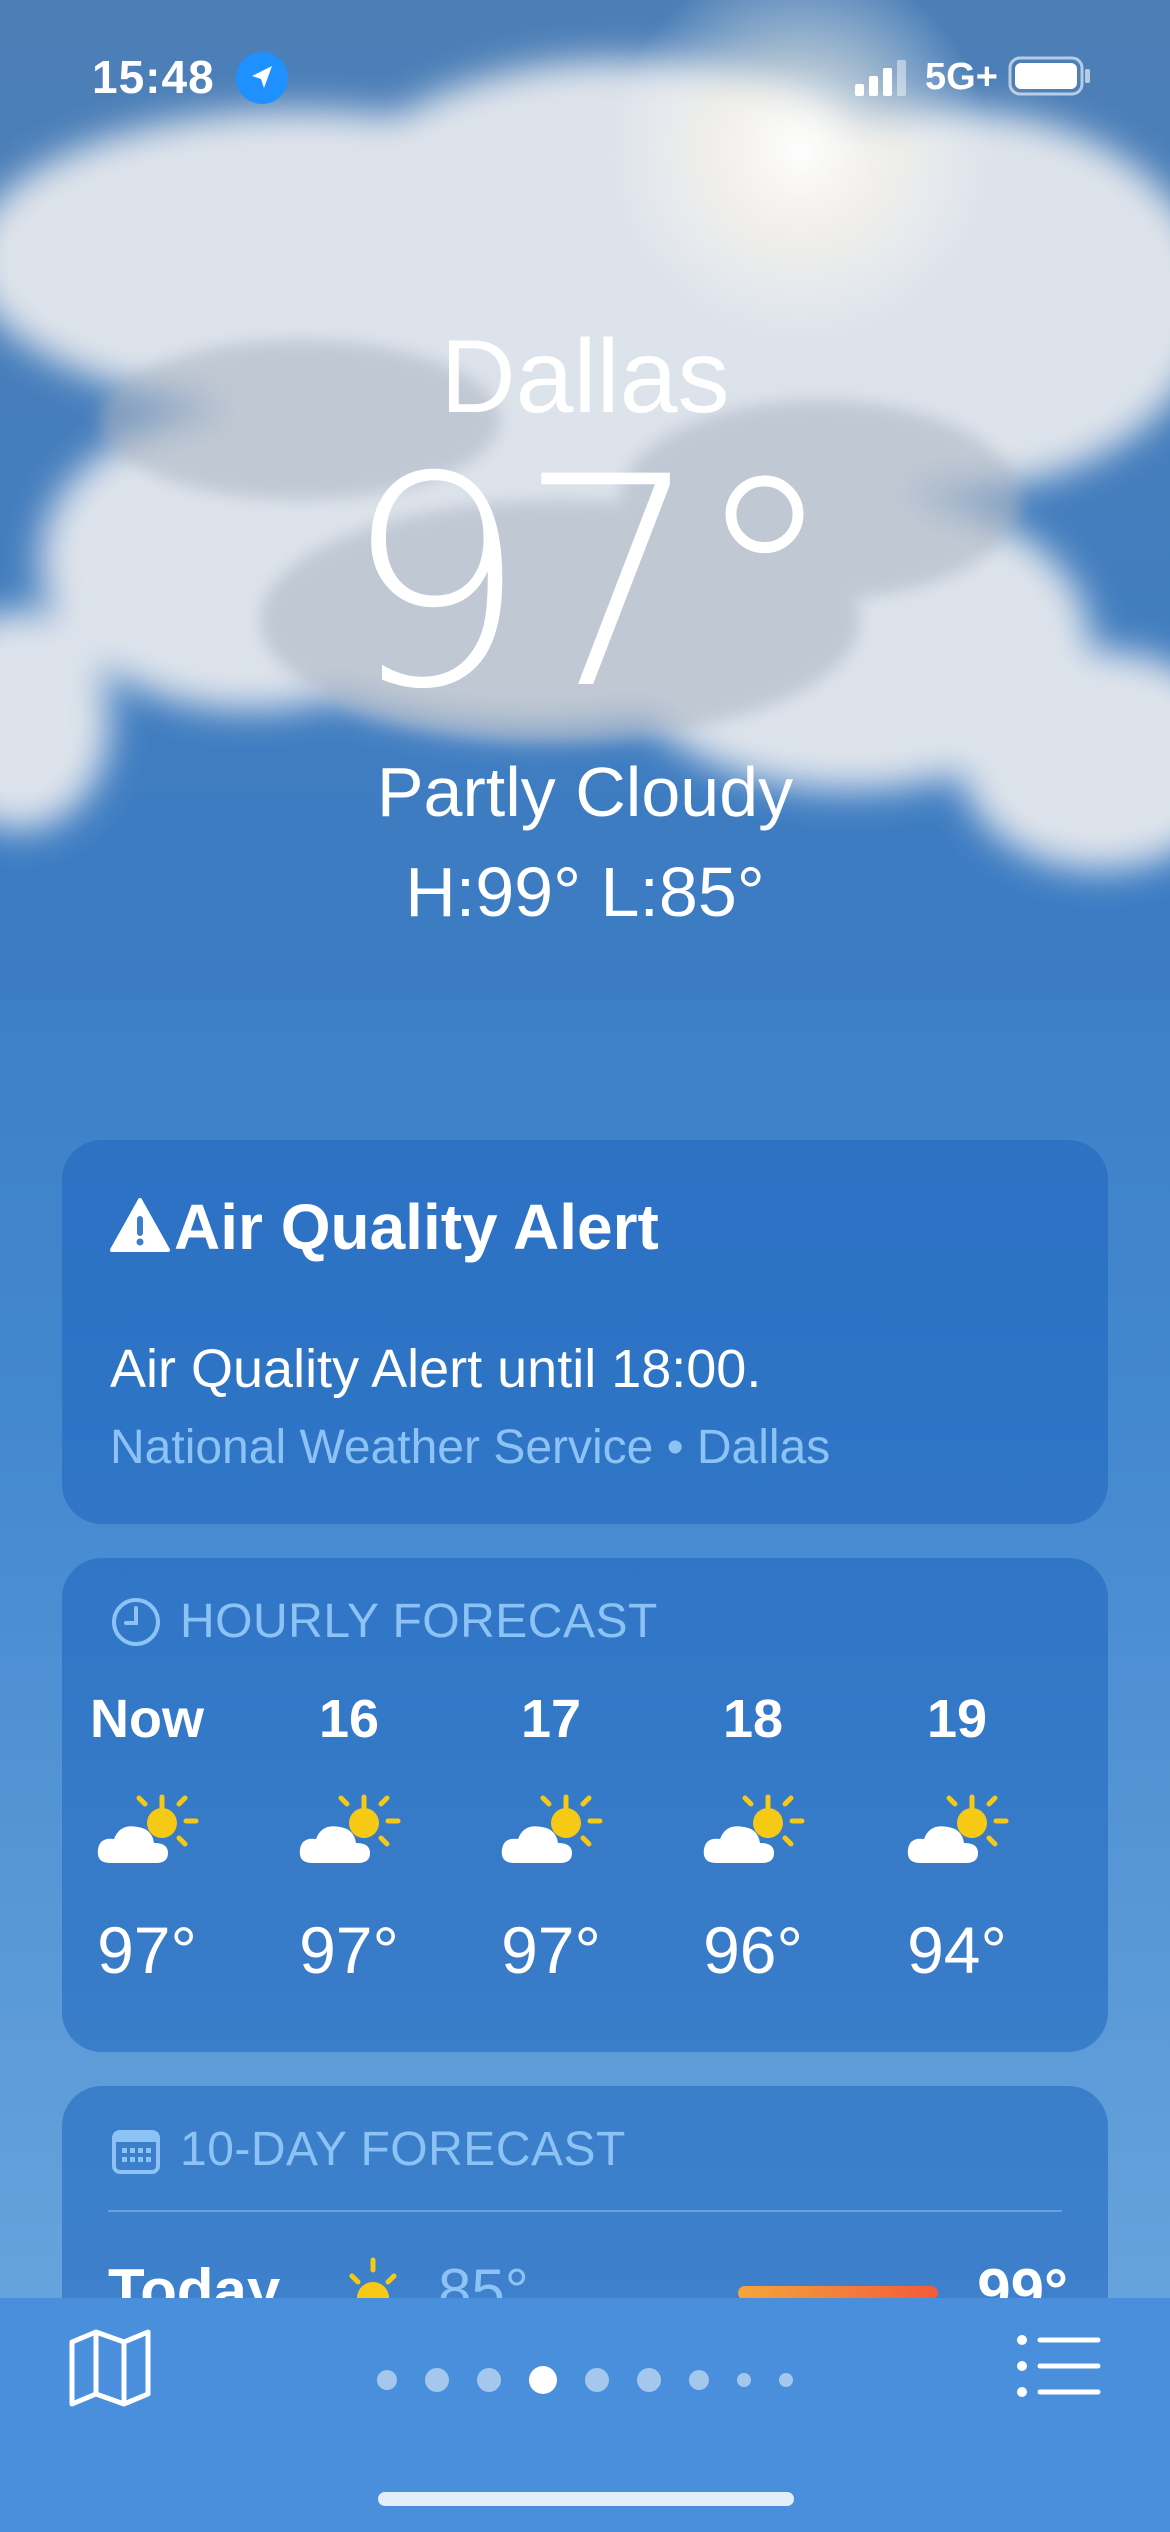 The height and width of the screenshot is (2532, 1170). Describe the element at coordinates (436, 1369) in the screenshot. I see `alert-body: Air Quality Alert until 18:00.` at that location.